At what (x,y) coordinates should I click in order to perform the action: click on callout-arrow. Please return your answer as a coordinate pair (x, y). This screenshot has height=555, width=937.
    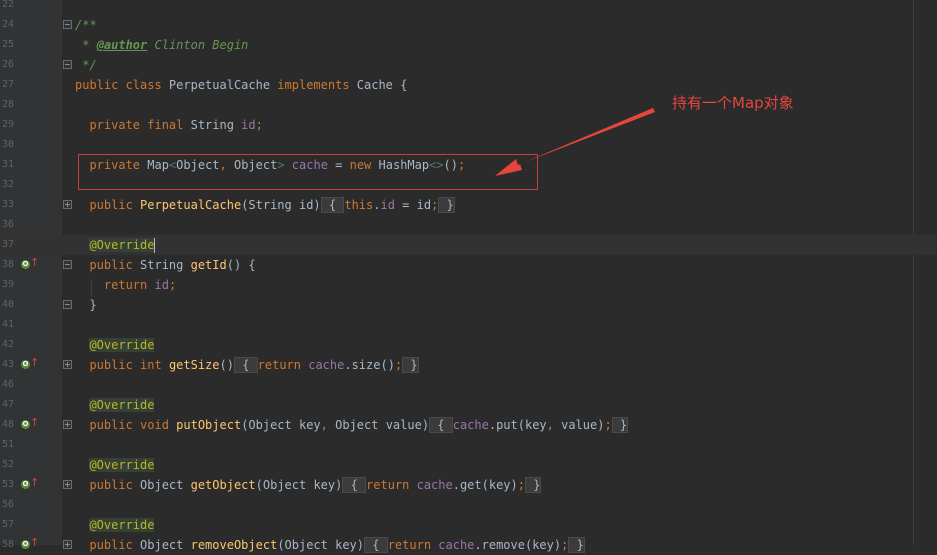
    Looking at the image, I should click on (575, 142).